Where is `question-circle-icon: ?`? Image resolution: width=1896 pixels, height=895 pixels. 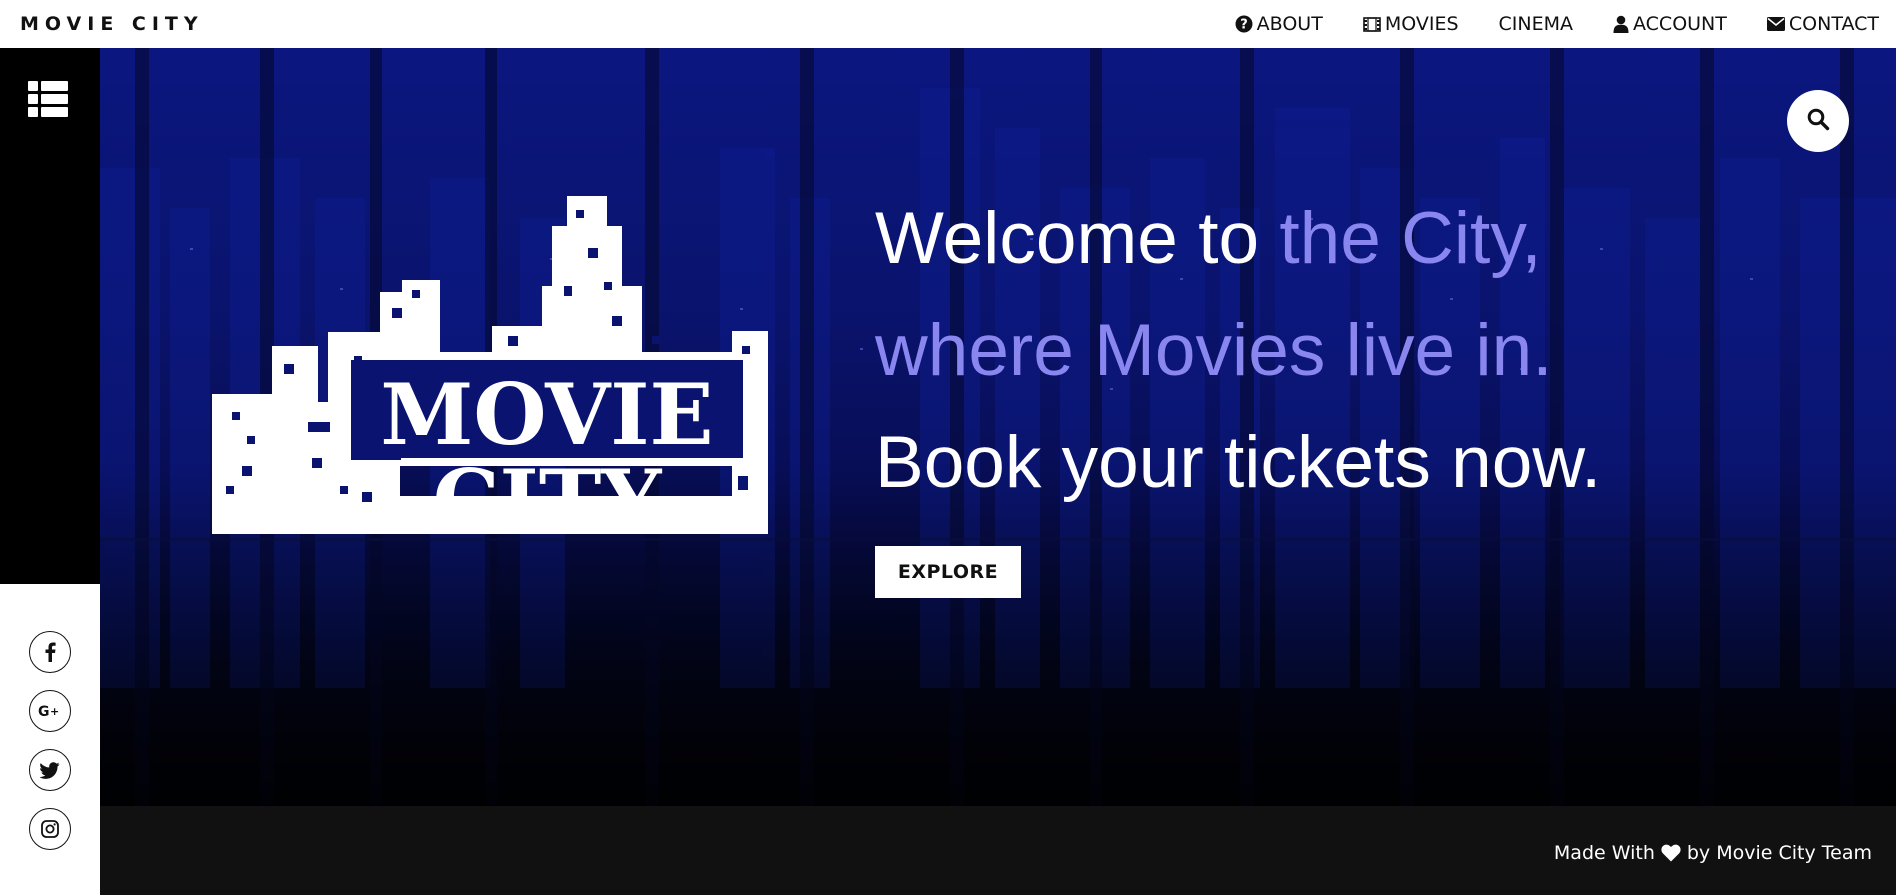 question-circle-icon: ? is located at coordinates (1244, 24).